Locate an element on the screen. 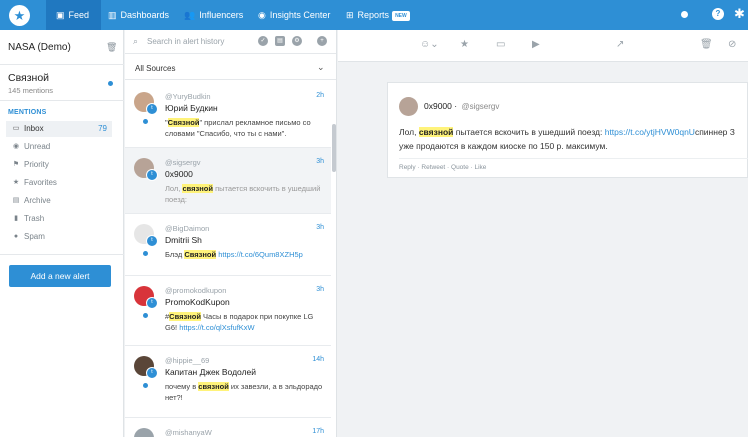 Image resolution: width=748 pixels, height=437 pixels. mention-handle: @BigDaimon is located at coordinates (187, 228).